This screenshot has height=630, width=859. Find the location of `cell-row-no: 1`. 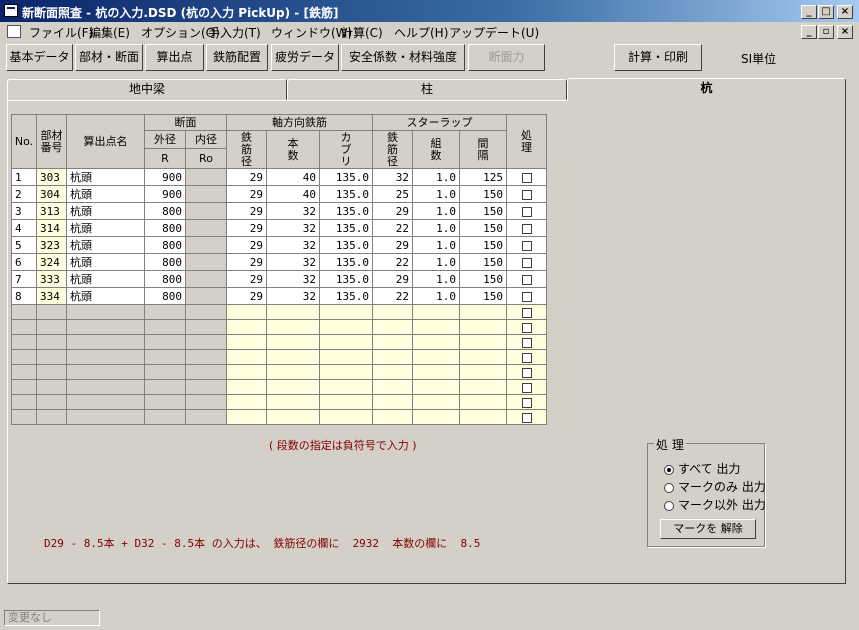

cell-row-no: 1 is located at coordinates (24, 177).